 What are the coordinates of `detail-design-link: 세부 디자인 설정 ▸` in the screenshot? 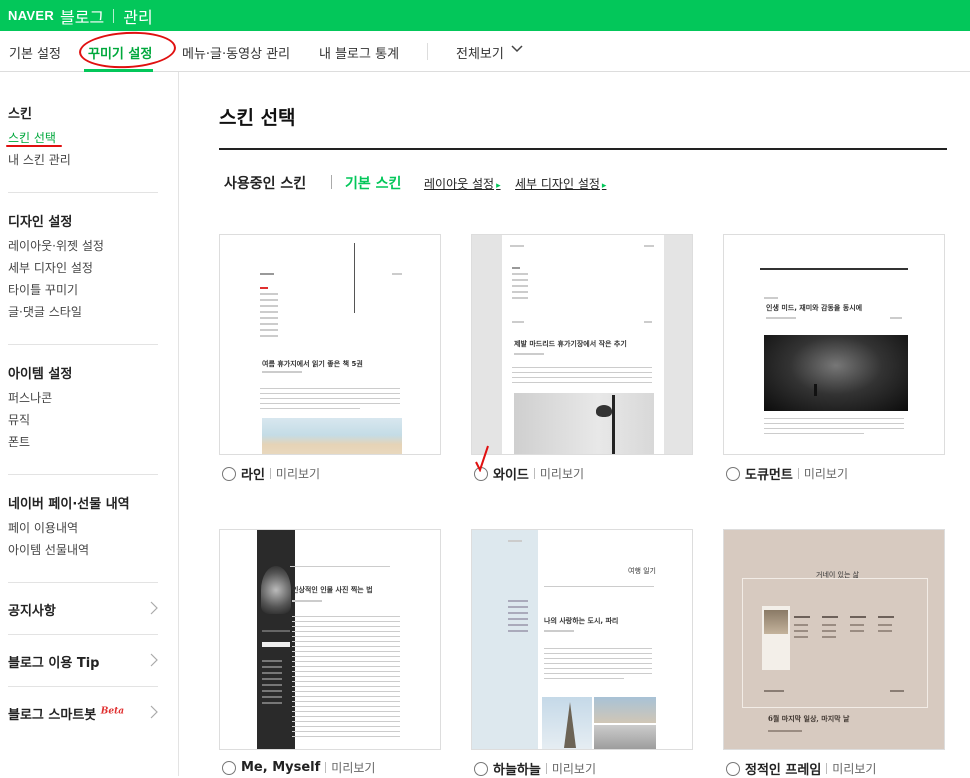 It's located at (560, 183).